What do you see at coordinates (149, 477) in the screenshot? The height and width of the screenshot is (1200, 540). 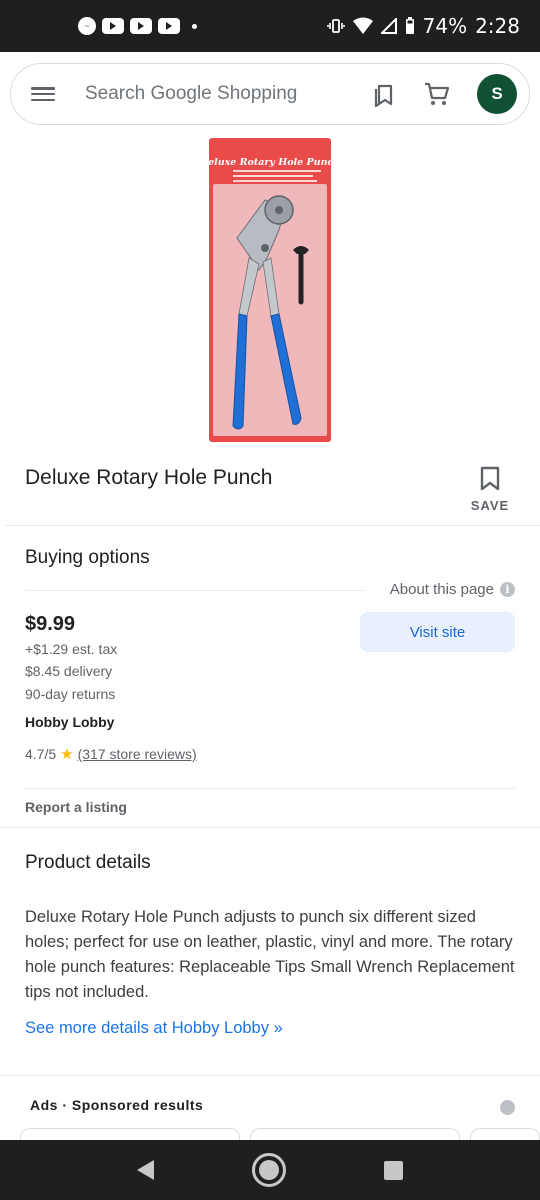 I see `product-title: Deluxe Rotary Hole Punch` at bounding box center [149, 477].